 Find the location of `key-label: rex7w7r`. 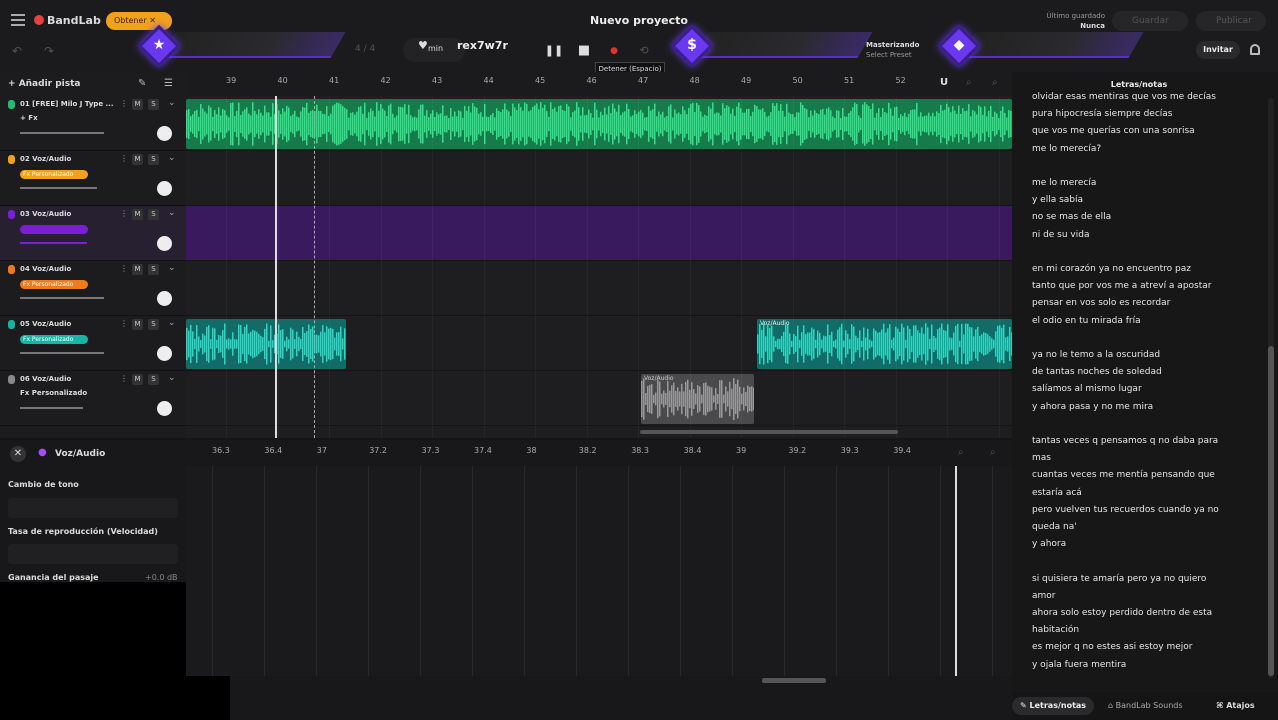

key-label: rex7w7r is located at coordinates (482, 45).